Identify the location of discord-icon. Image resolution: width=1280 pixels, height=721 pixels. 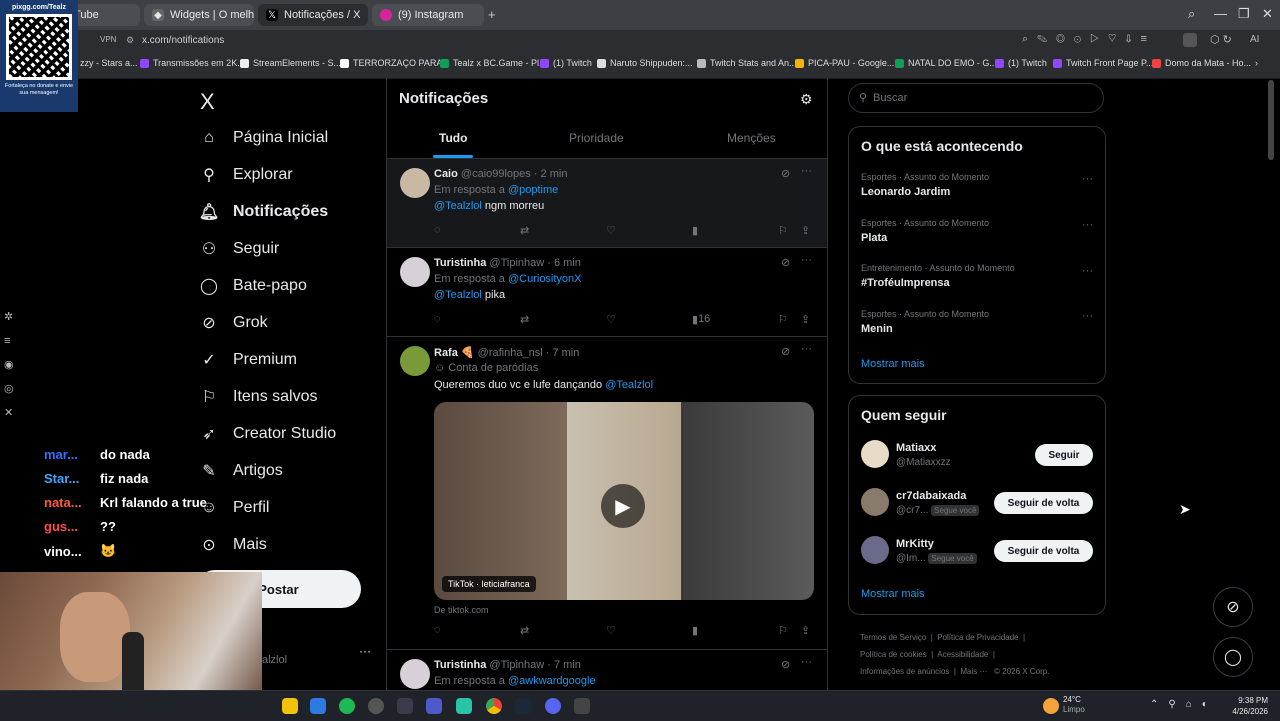
(553, 706).